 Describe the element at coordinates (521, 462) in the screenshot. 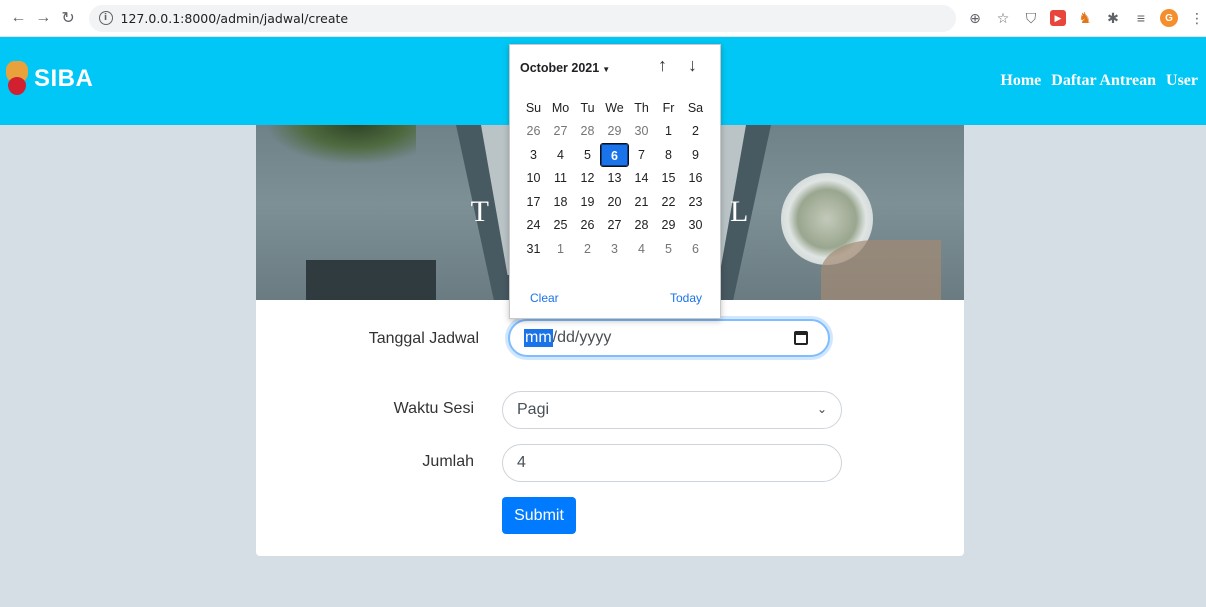

I see `amount-value: 4` at that location.